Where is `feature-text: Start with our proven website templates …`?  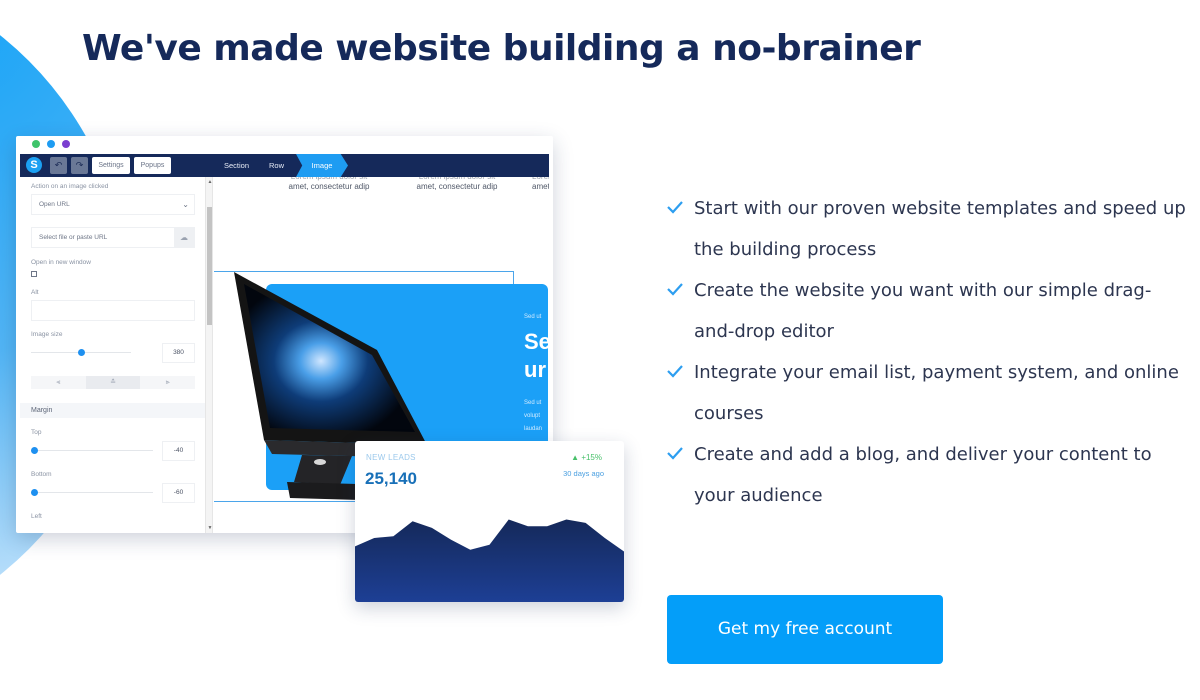
feature-text: Start with our proven website templates … is located at coordinates (940, 229).